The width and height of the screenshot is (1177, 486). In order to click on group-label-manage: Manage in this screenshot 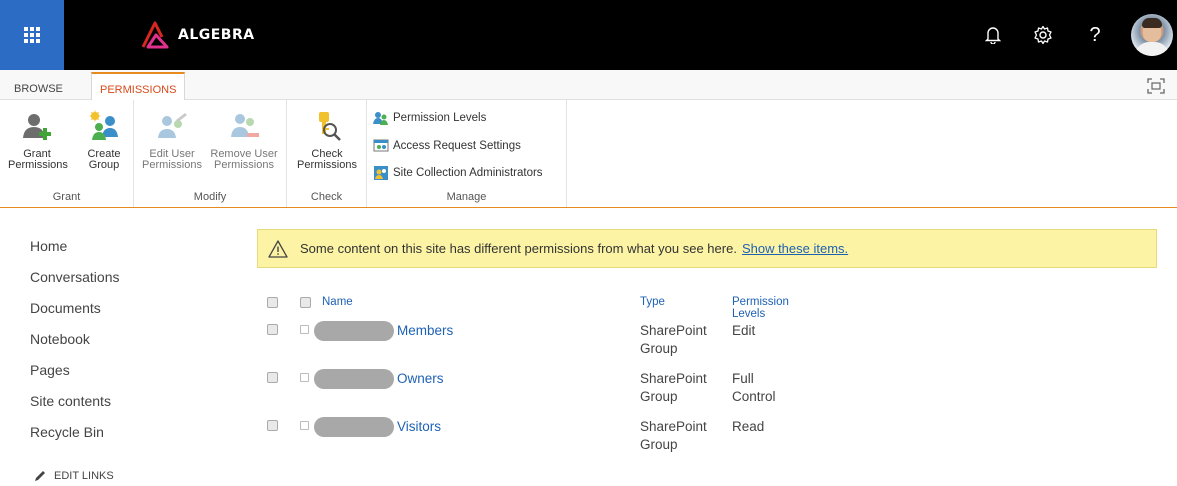, I will do `click(466, 197)`.